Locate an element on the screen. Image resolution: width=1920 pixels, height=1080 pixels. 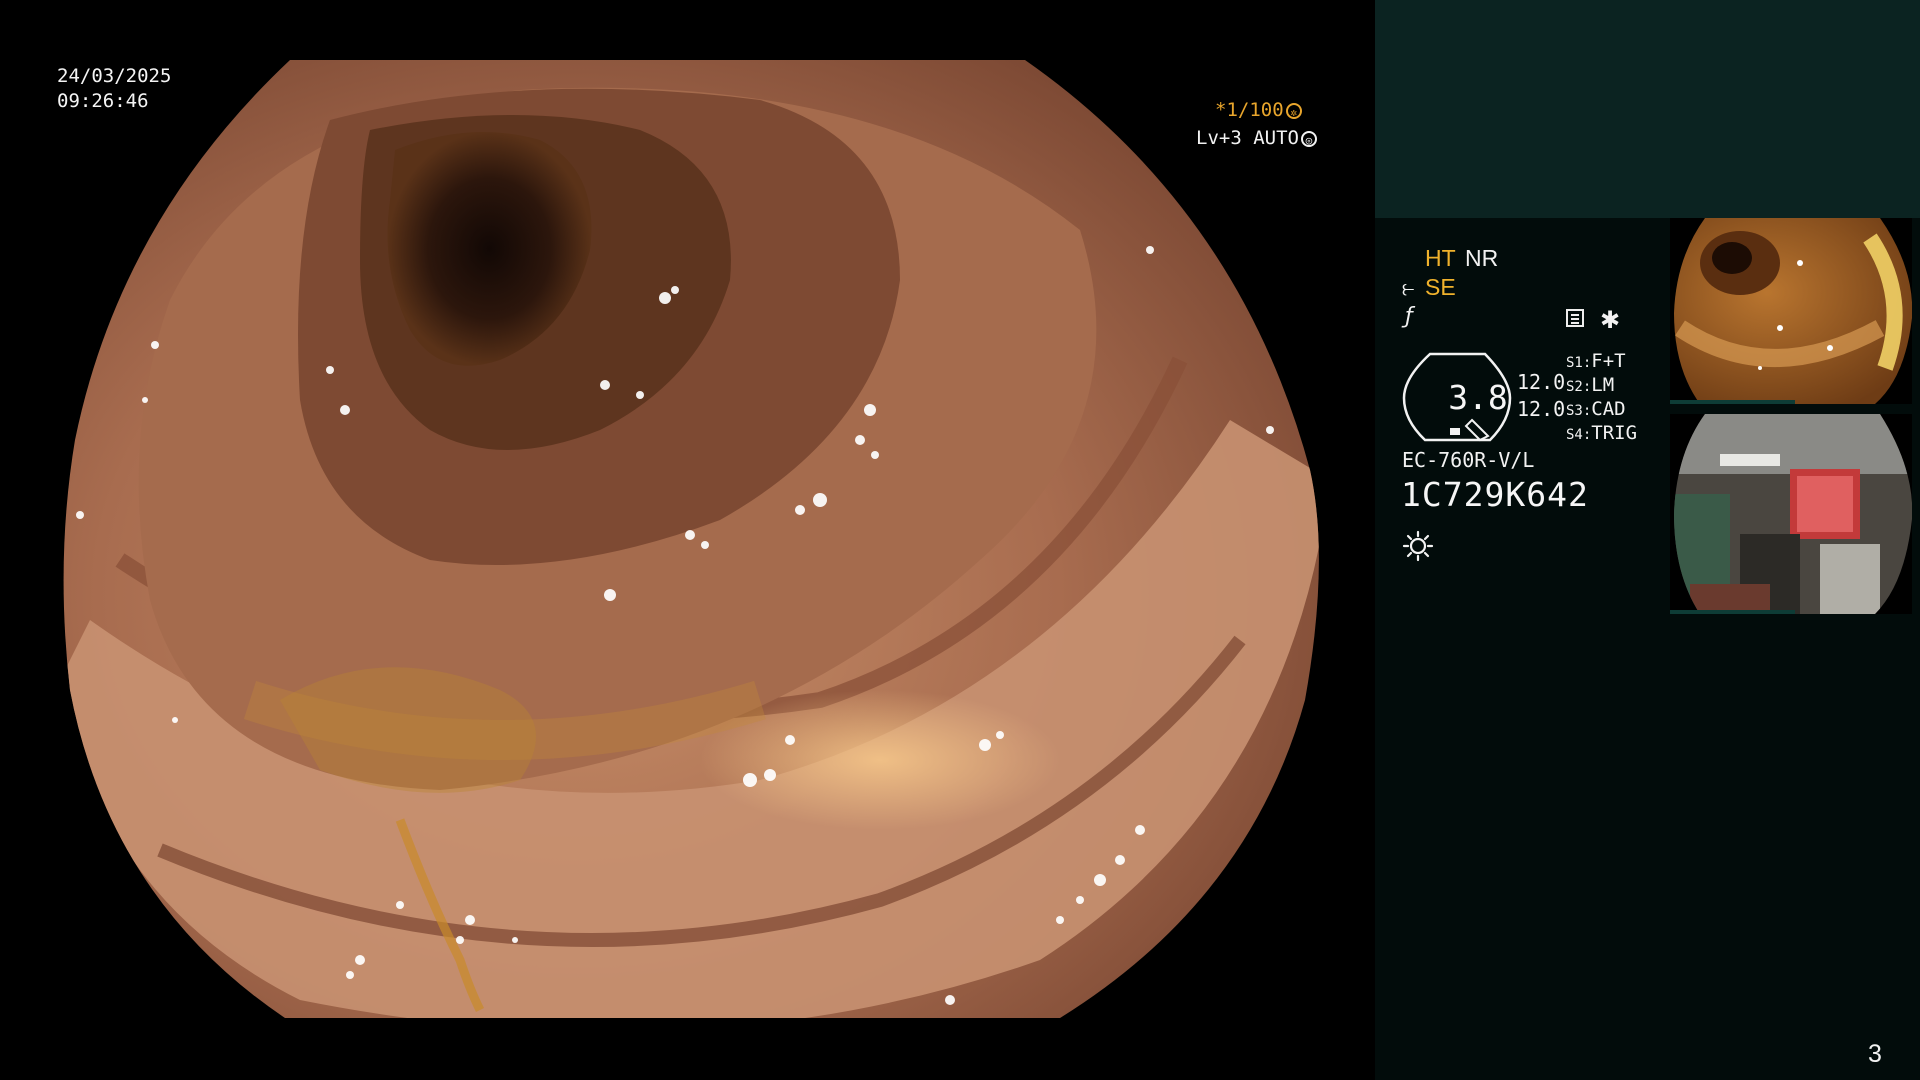
switch-key: S2: is located at coordinates (1579, 387).